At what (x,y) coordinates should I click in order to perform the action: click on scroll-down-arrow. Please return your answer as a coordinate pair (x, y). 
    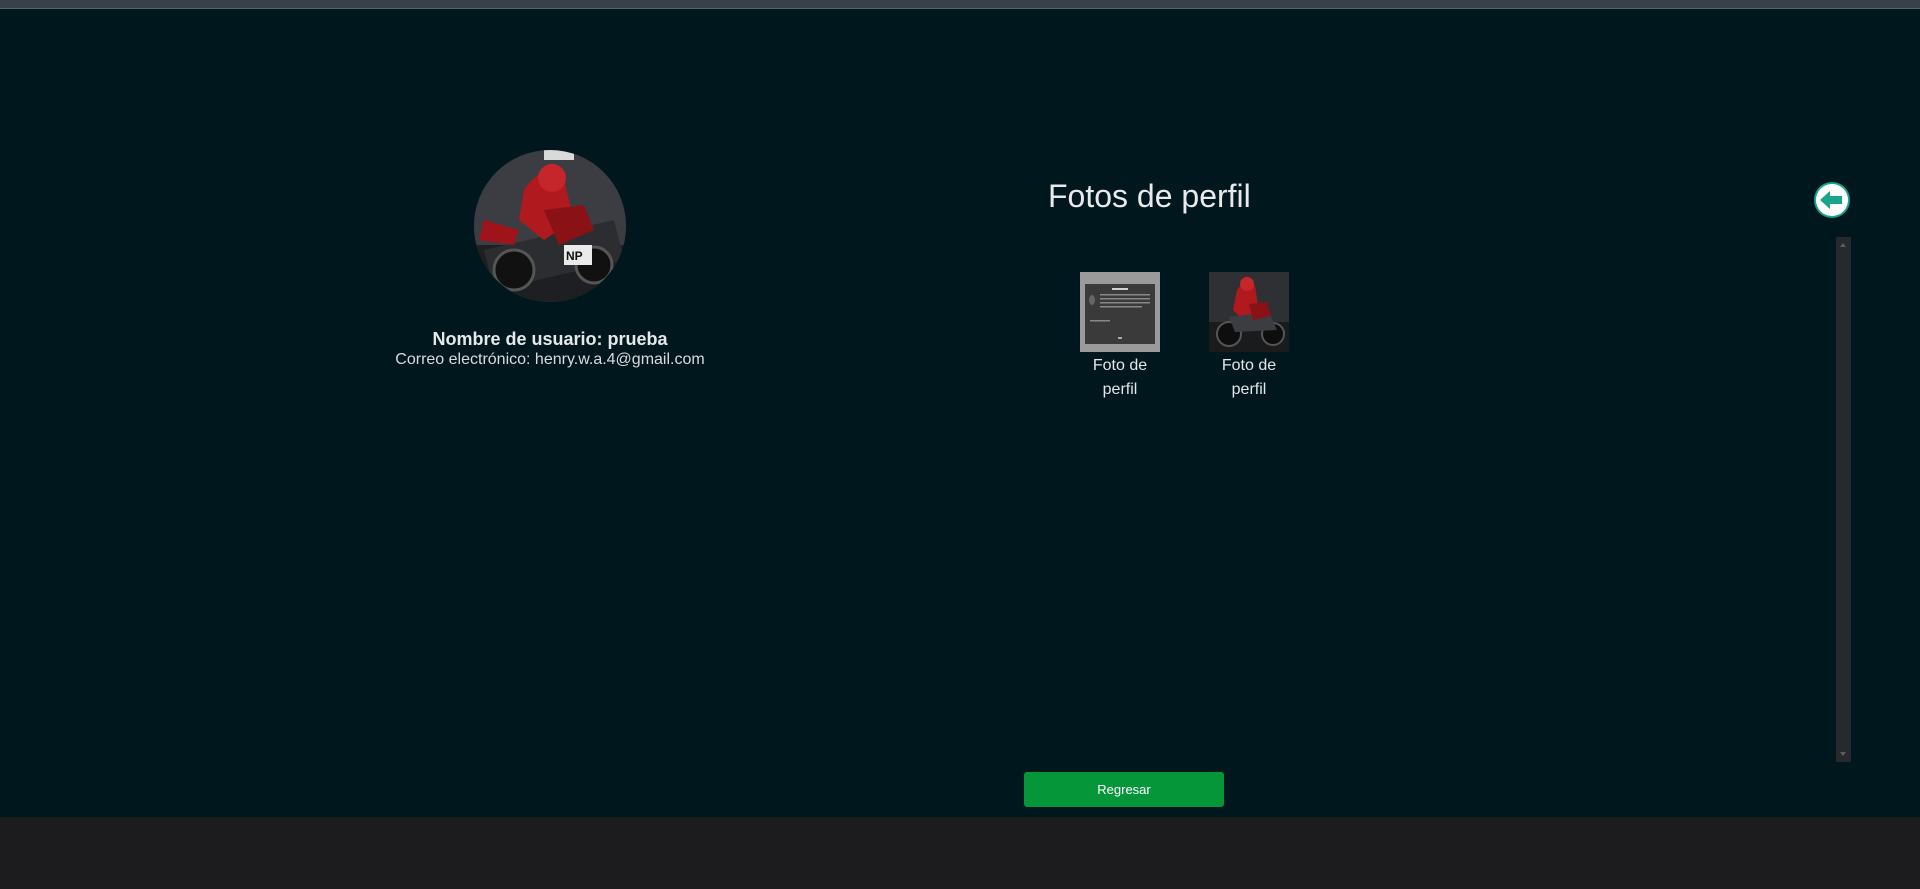
    Looking at the image, I should click on (1843, 754).